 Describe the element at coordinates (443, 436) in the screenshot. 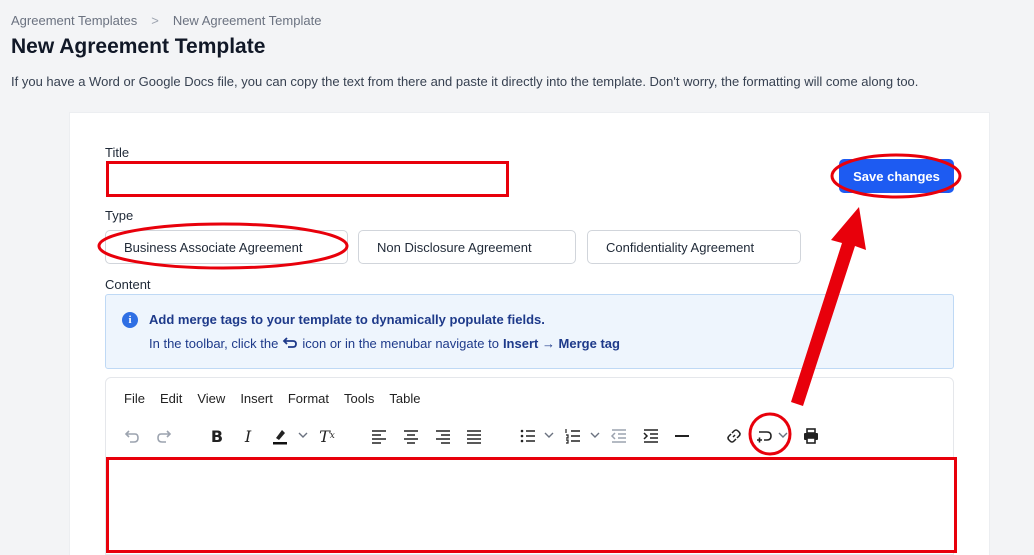

I see `align-right-icon` at that location.